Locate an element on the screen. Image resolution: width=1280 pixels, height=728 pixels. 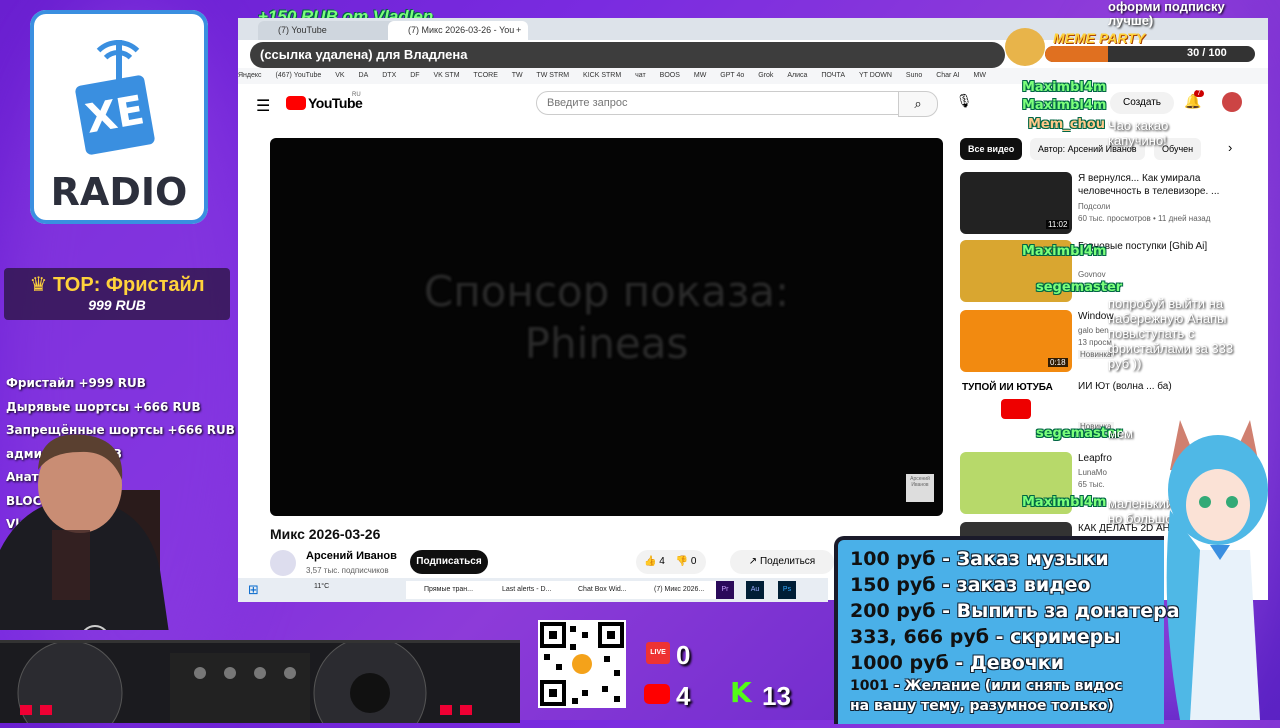
youtube-header: ☰ YouTube RU ⌕ 🎙 Создать 🔔 7 is located at coordinates (753, 103).